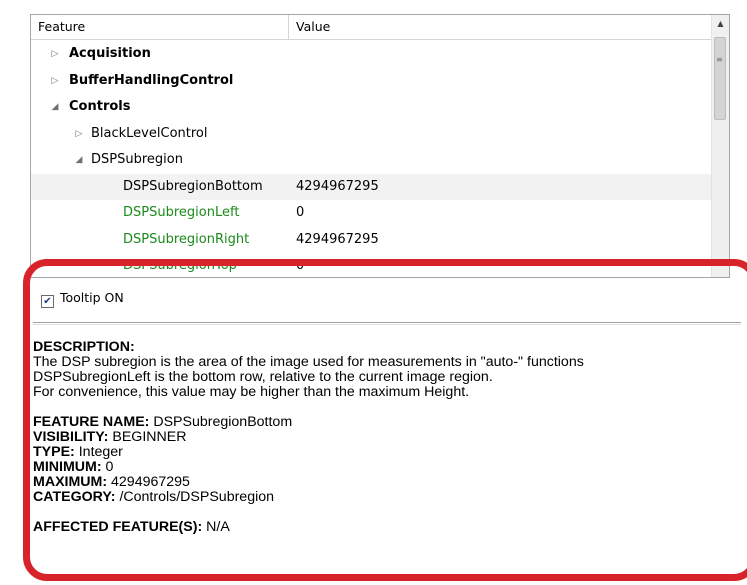 This screenshot has width=747, height=585. What do you see at coordinates (372, 81) in the screenshot?
I see `tree-row-category: ▷ BufferHandlingControl` at bounding box center [372, 81].